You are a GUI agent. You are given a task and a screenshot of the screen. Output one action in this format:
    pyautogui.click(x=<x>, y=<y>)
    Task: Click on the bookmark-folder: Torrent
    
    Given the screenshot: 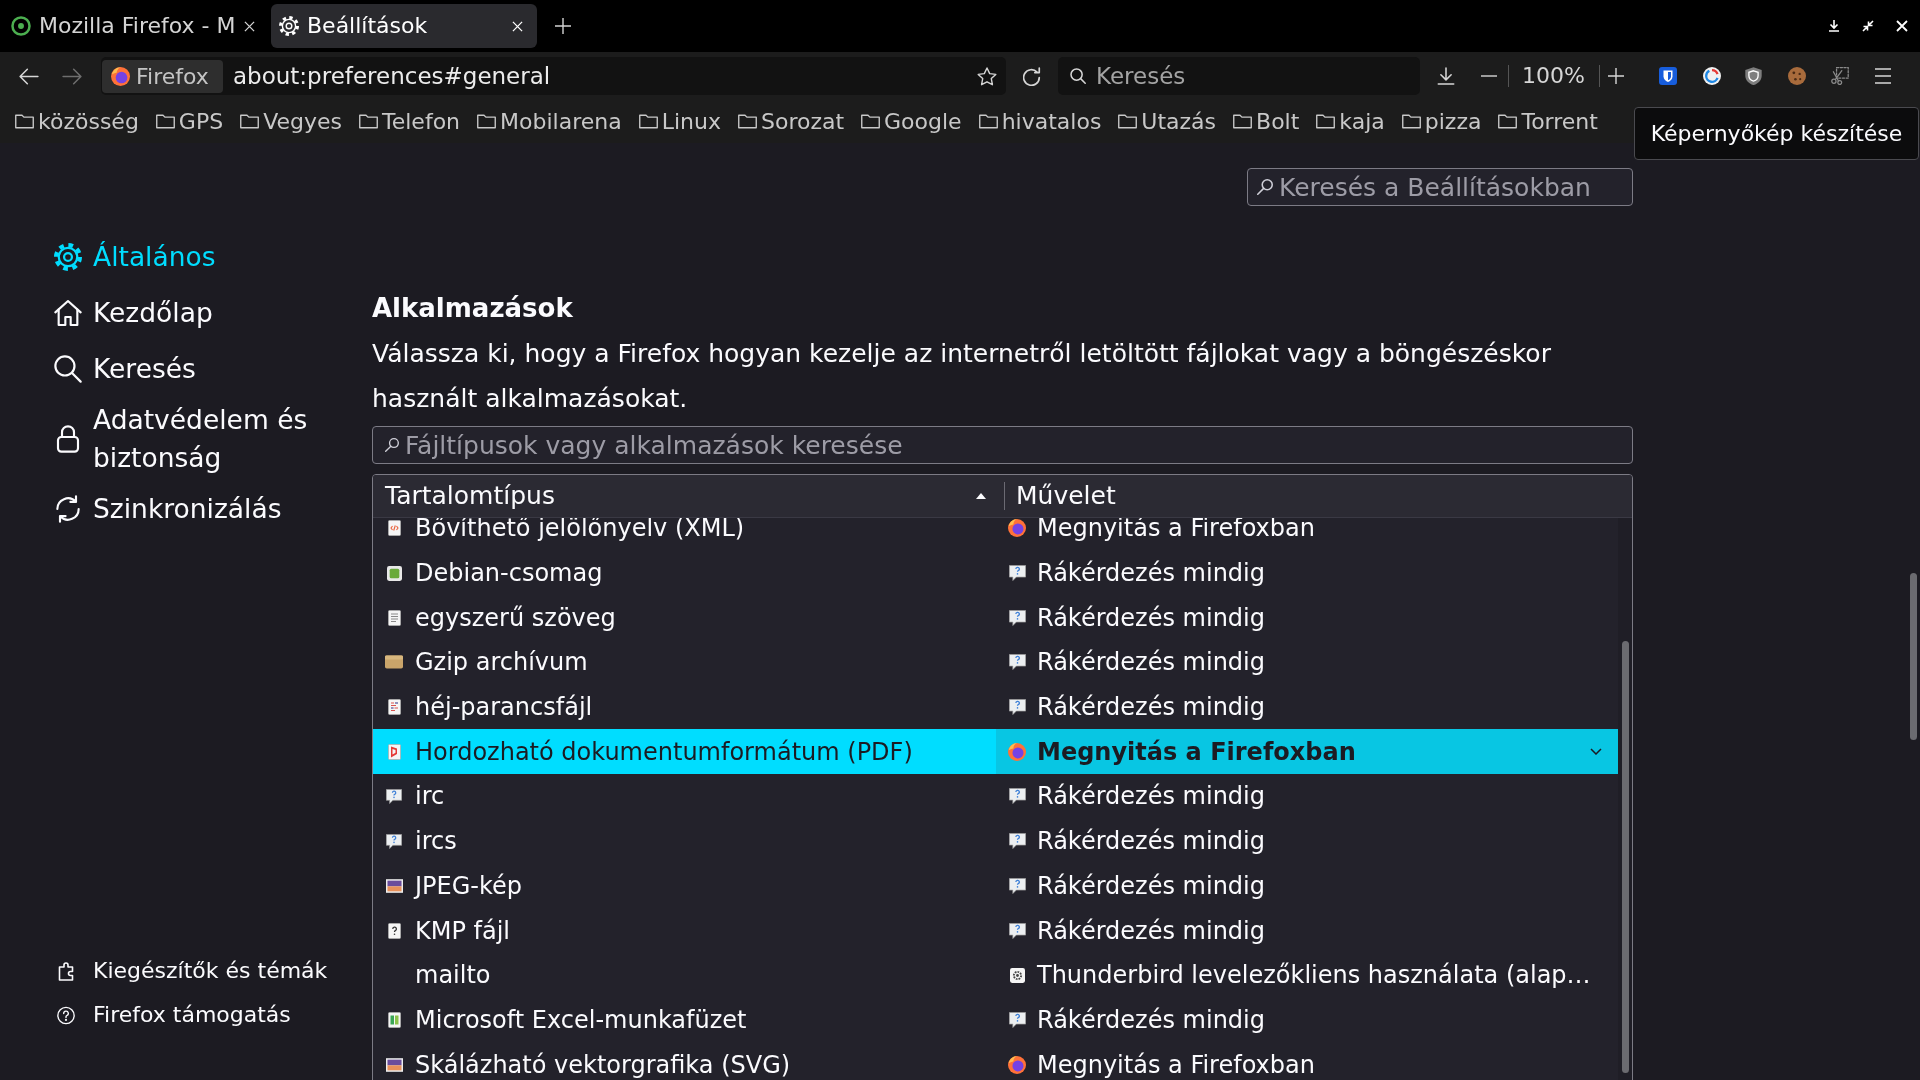 What is the action you would take?
    pyautogui.click(x=1548, y=121)
    